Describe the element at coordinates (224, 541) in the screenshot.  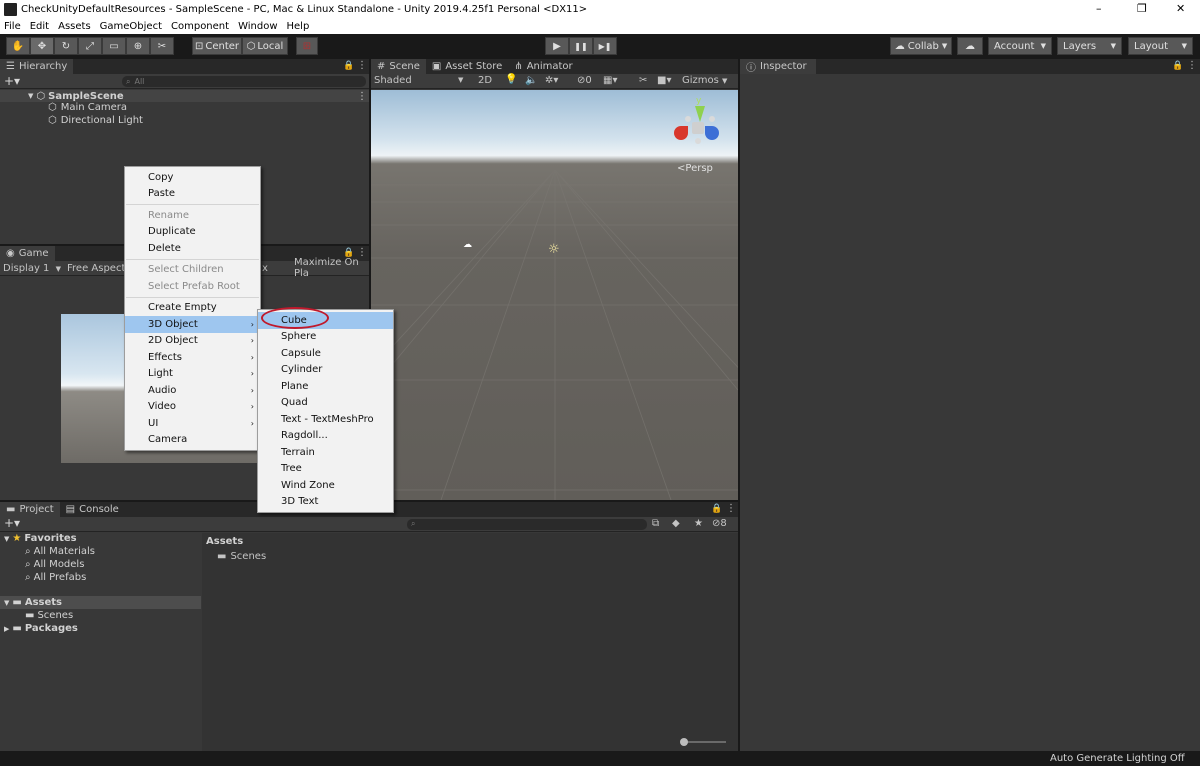
I see `content-breadcrumb: Assets` at that location.